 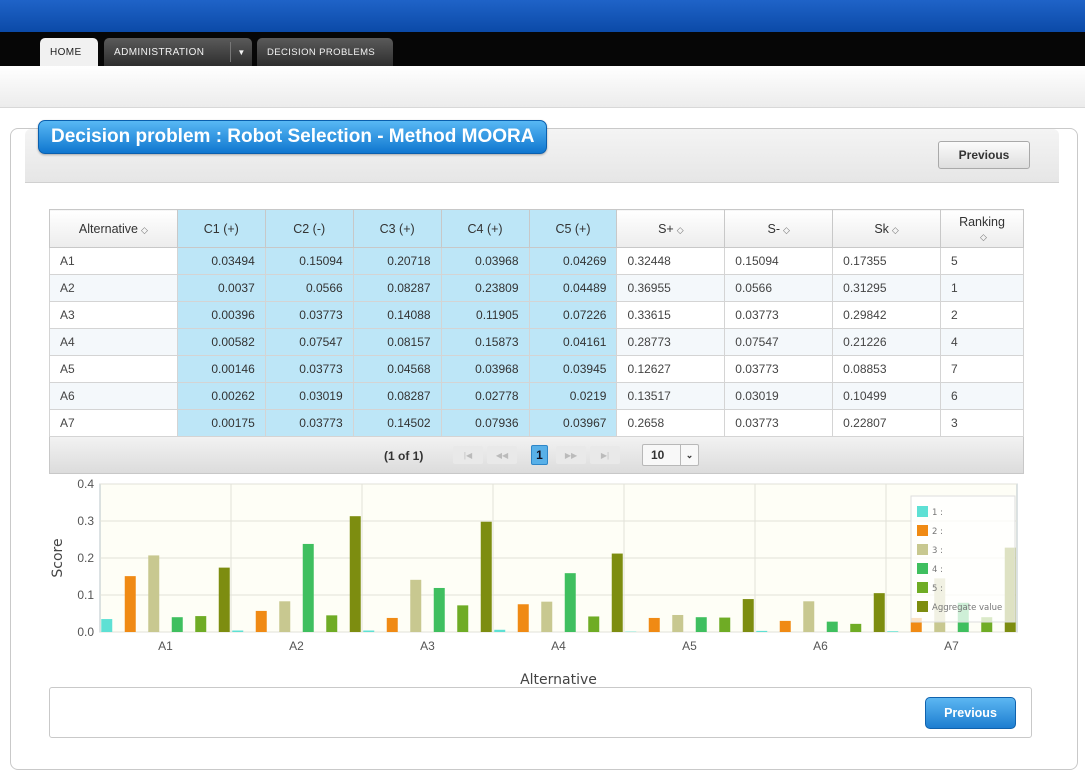 I want to click on table-cell: 0.0566, so click(x=779, y=288).